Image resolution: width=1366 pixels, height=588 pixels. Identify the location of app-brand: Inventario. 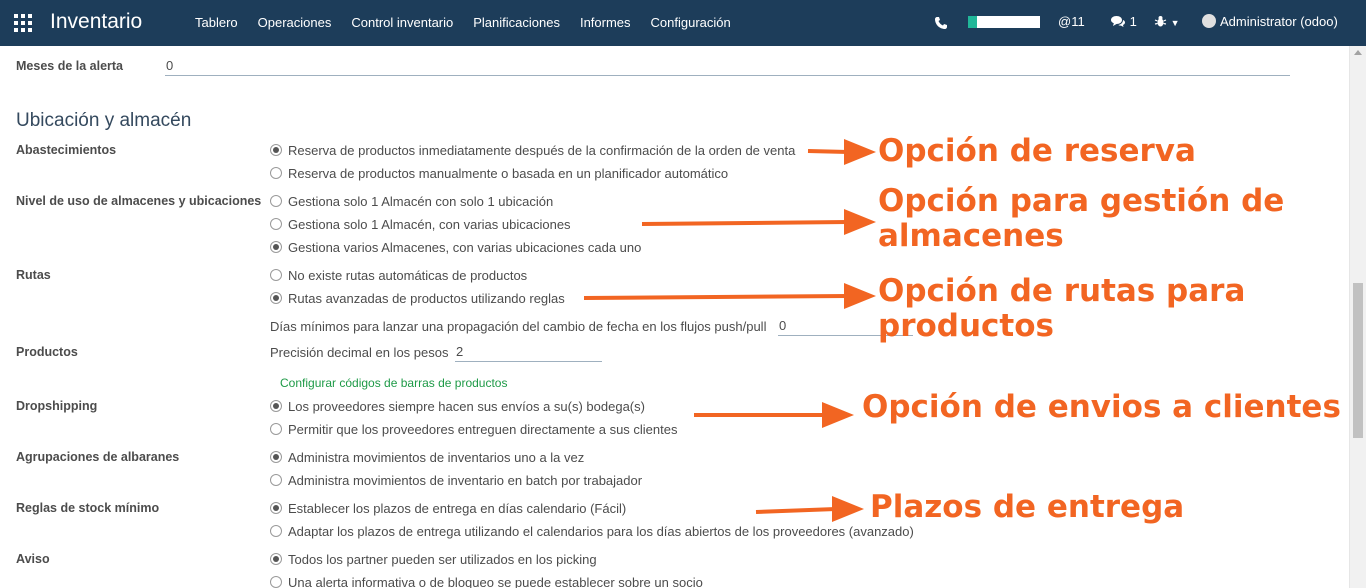
(96, 22).